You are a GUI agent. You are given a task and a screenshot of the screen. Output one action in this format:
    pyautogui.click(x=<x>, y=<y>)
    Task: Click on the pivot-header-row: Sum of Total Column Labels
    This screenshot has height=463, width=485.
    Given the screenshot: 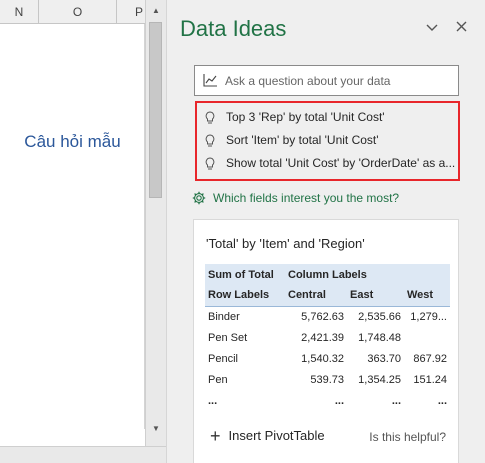 What is the action you would take?
    pyautogui.click(x=327, y=274)
    